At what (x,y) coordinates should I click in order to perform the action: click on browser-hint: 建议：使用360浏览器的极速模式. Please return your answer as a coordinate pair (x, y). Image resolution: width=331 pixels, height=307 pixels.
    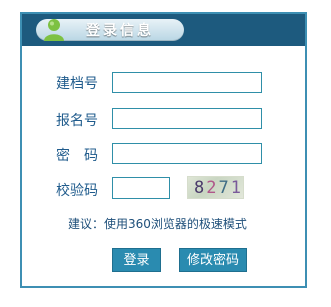
    Looking at the image, I should click on (157, 224).